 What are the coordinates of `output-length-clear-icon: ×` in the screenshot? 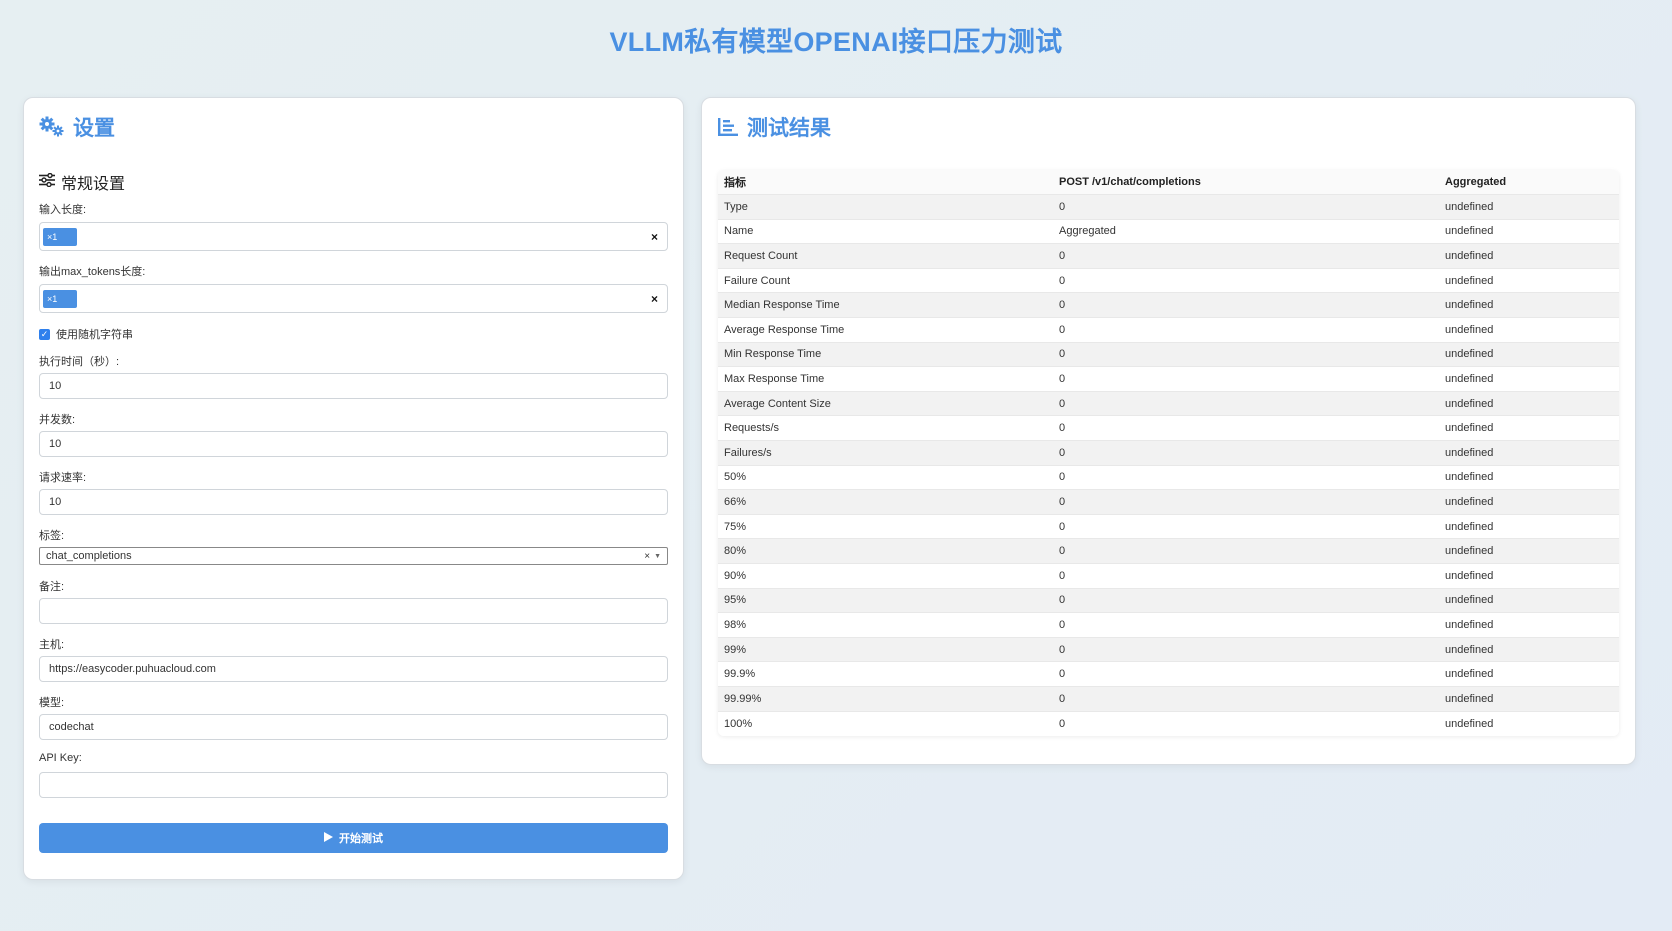 It's located at (654, 299).